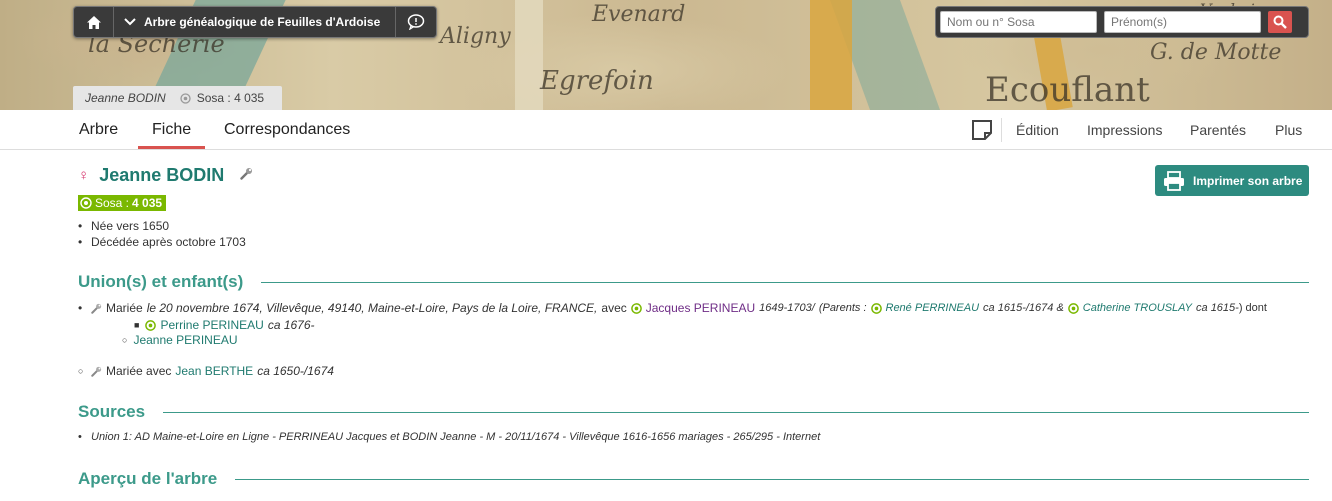 The width and height of the screenshot is (1332, 501). Describe the element at coordinates (933, 308) in the screenshot. I see `father-link: René PERRINEAU` at that location.